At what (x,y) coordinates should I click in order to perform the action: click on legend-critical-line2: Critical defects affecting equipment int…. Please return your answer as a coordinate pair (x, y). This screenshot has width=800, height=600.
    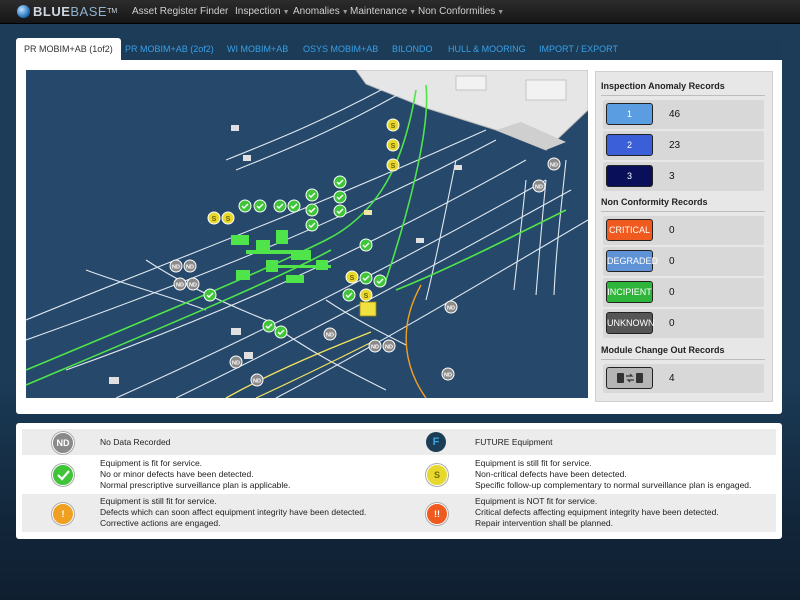
    Looking at the image, I should click on (597, 512).